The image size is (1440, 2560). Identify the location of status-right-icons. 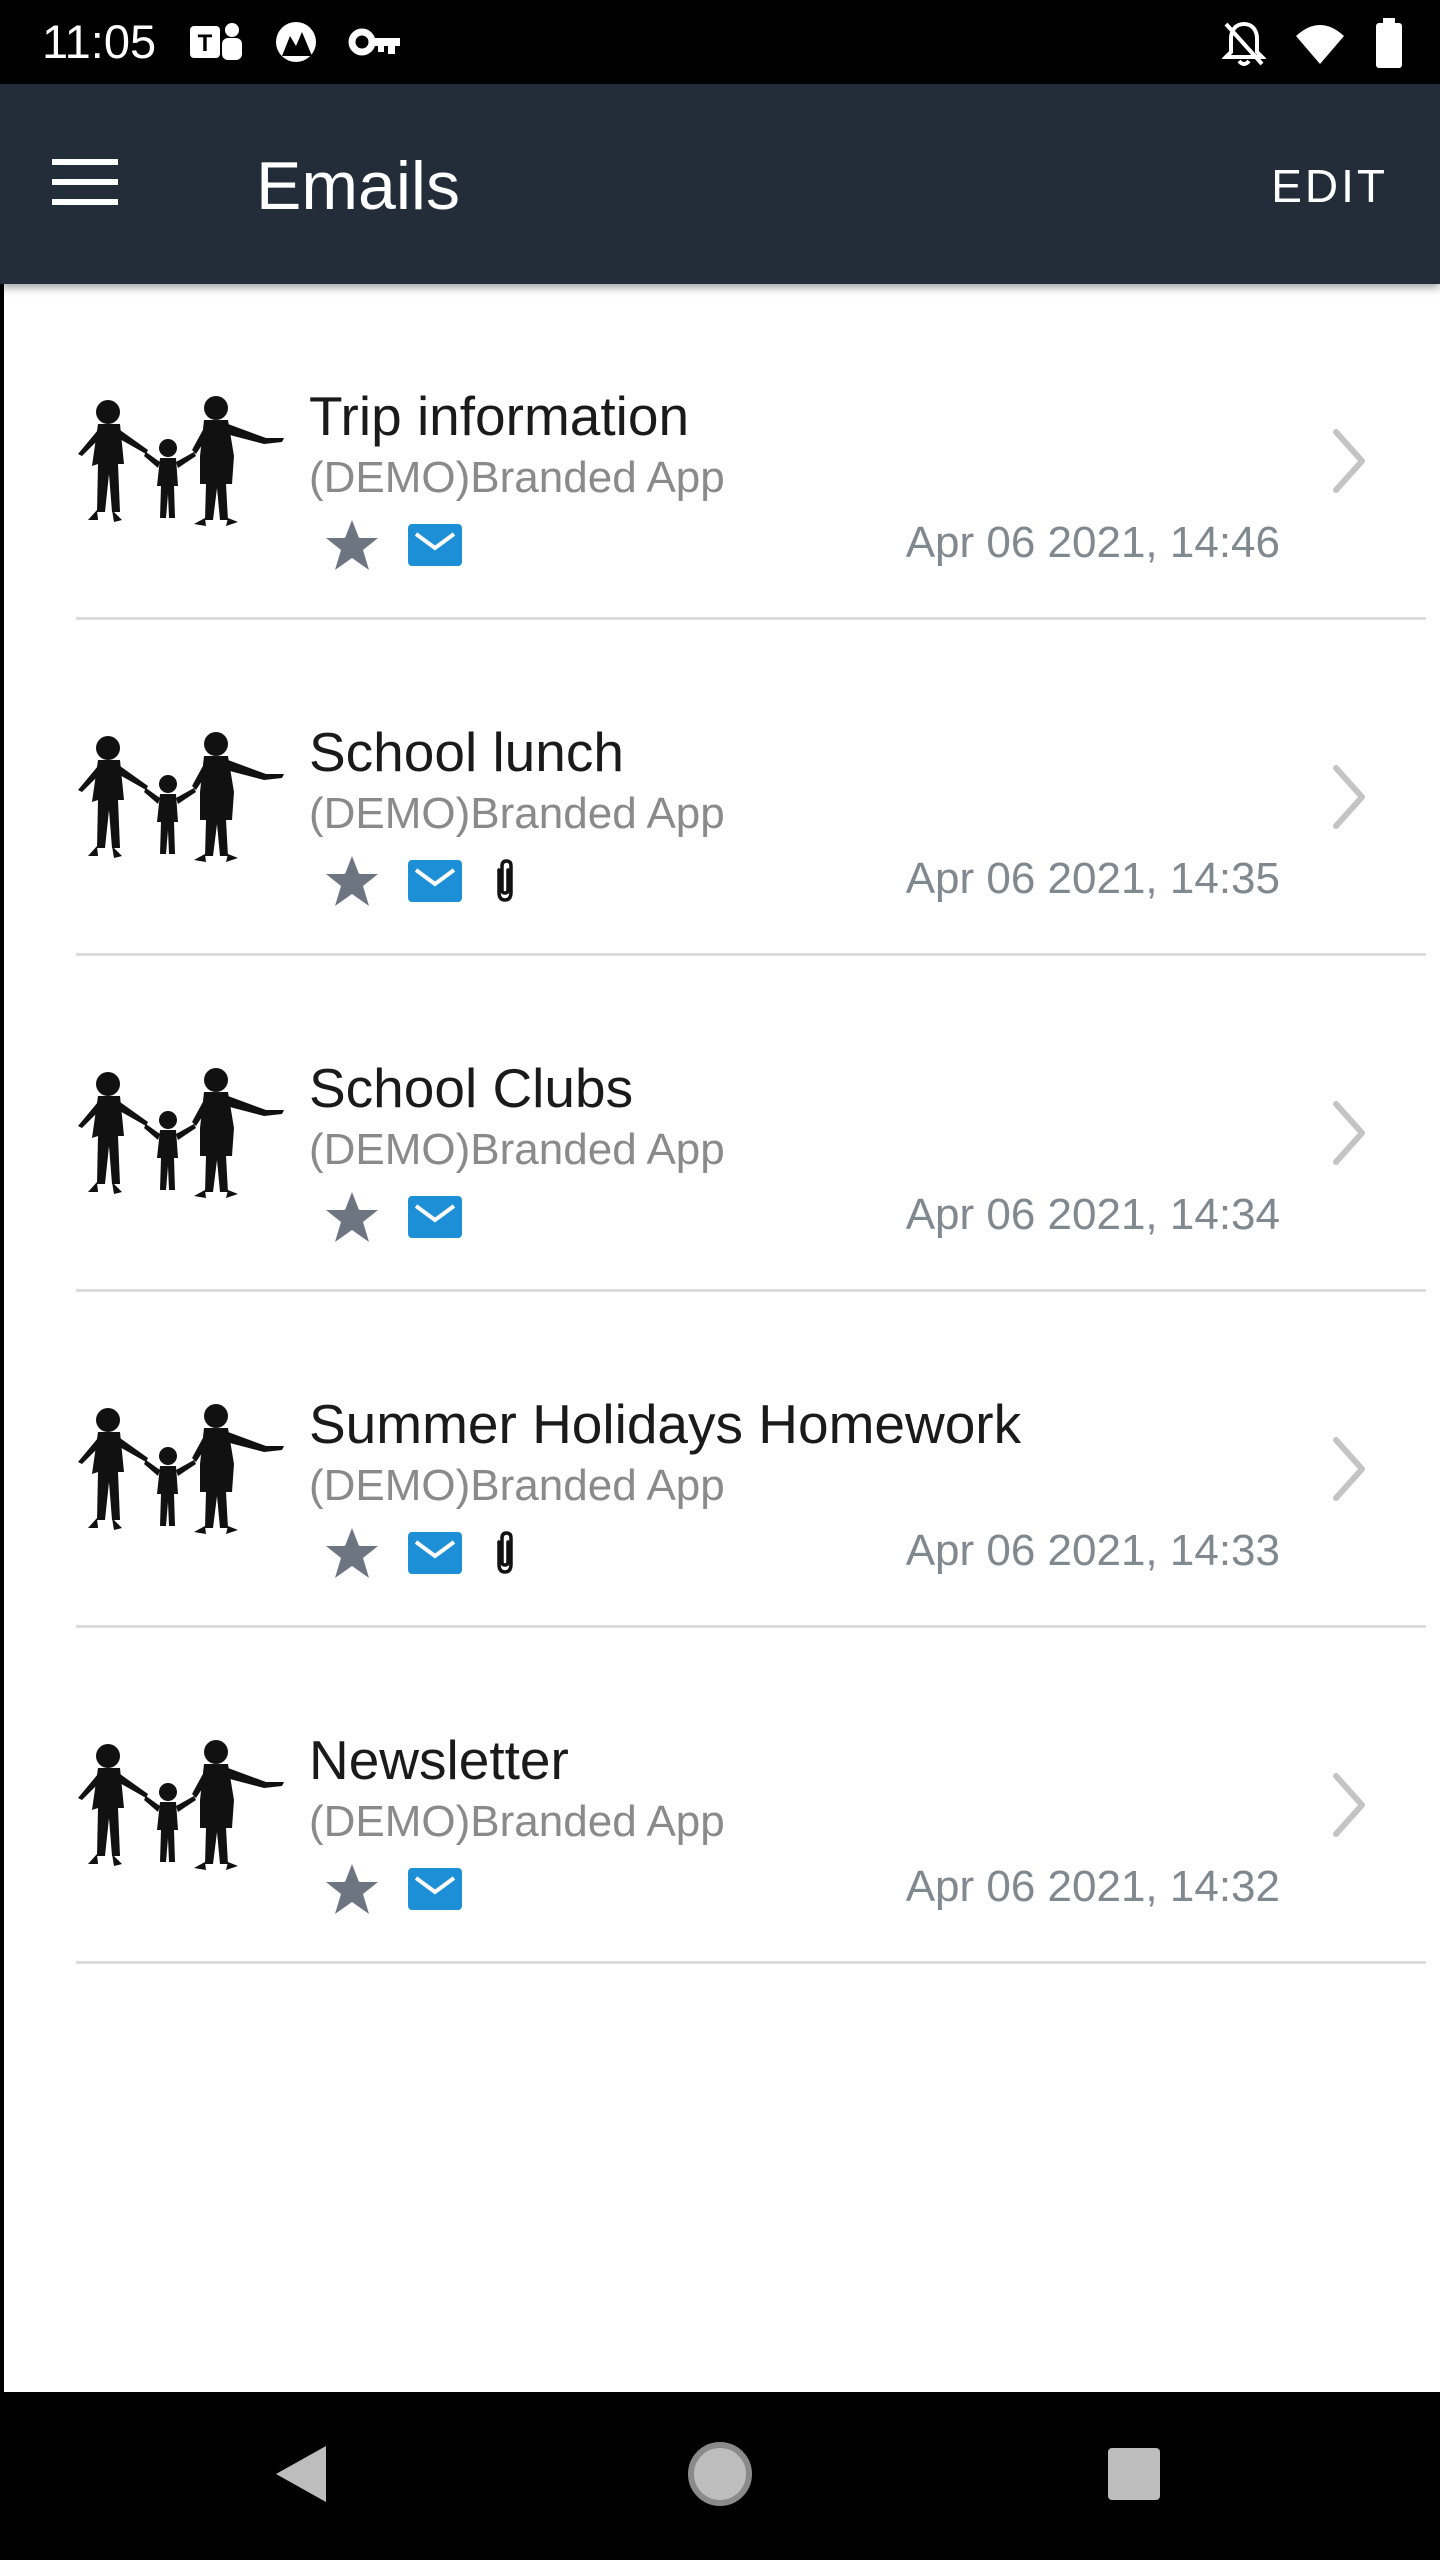
(1313, 44).